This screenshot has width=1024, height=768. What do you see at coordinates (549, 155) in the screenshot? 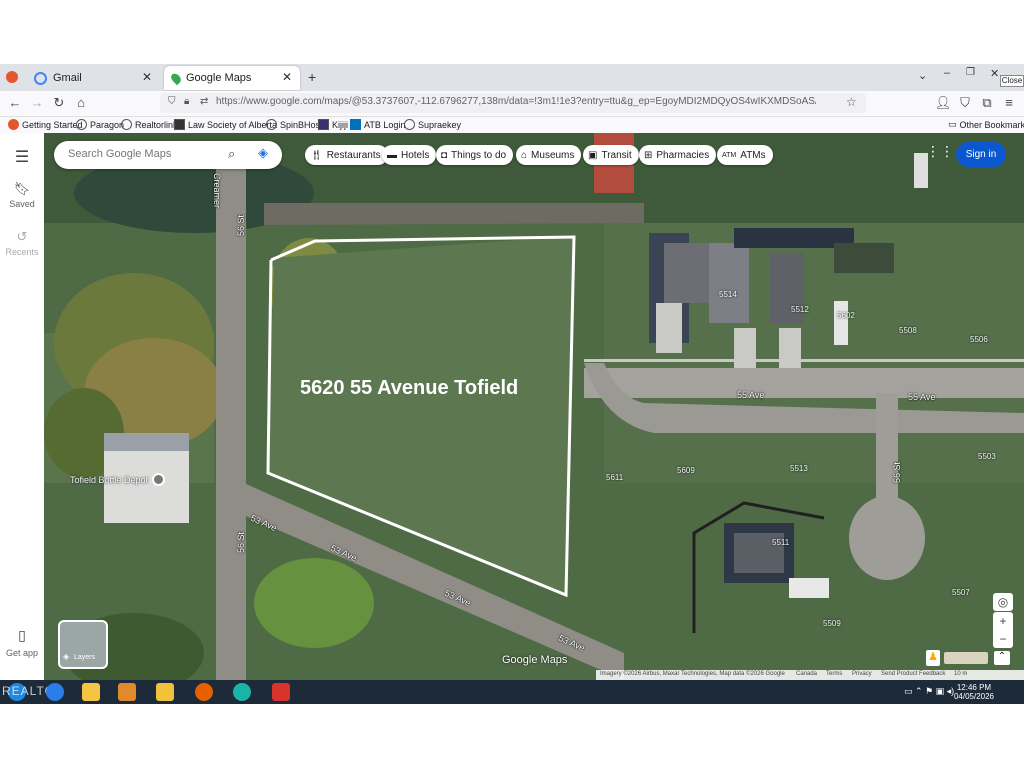
I see `chip-museums: ⌂ Museums` at bounding box center [549, 155].